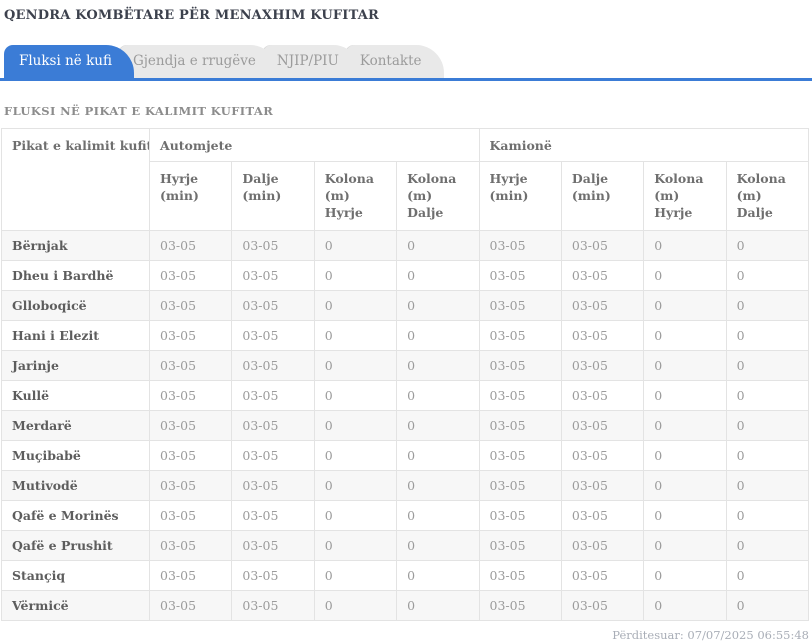 This screenshot has height=642, width=812. Describe the element at coordinates (273, 196) in the screenshot. I see `sub-header-0-1: Dalje (min)` at that location.